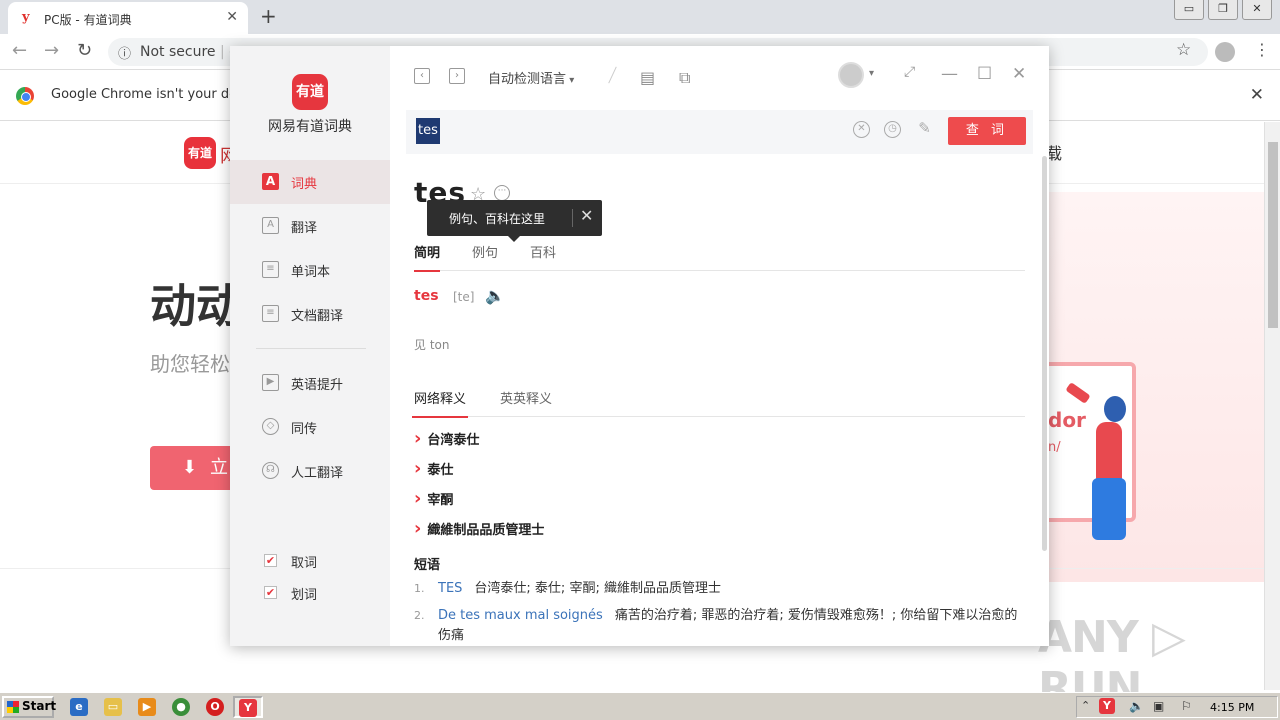 This screenshot has width=1280, height=720. What do you see at coordinates (597, 588) in the screenshot?
I see `phrase-translation: 台湾泰仕; 泰仕; 宰酮; 織維制品品质管理士` at bounding box center [597, 588].